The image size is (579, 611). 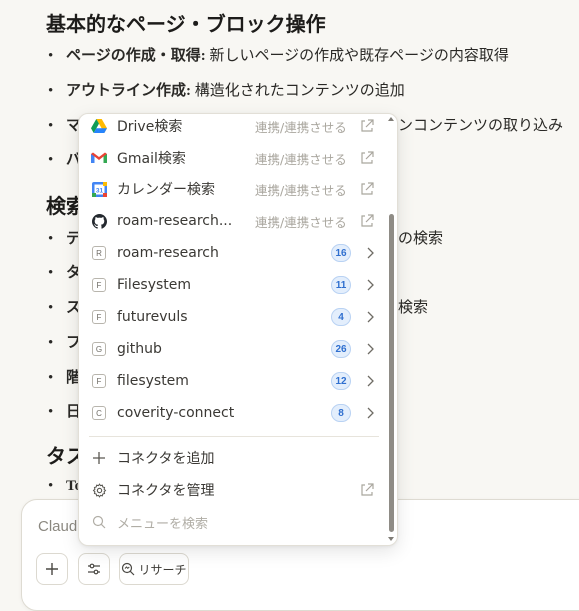 I want to click on menu-item-drive-search: Drive検索 連携/連携させる, so click(x=233, y=127).